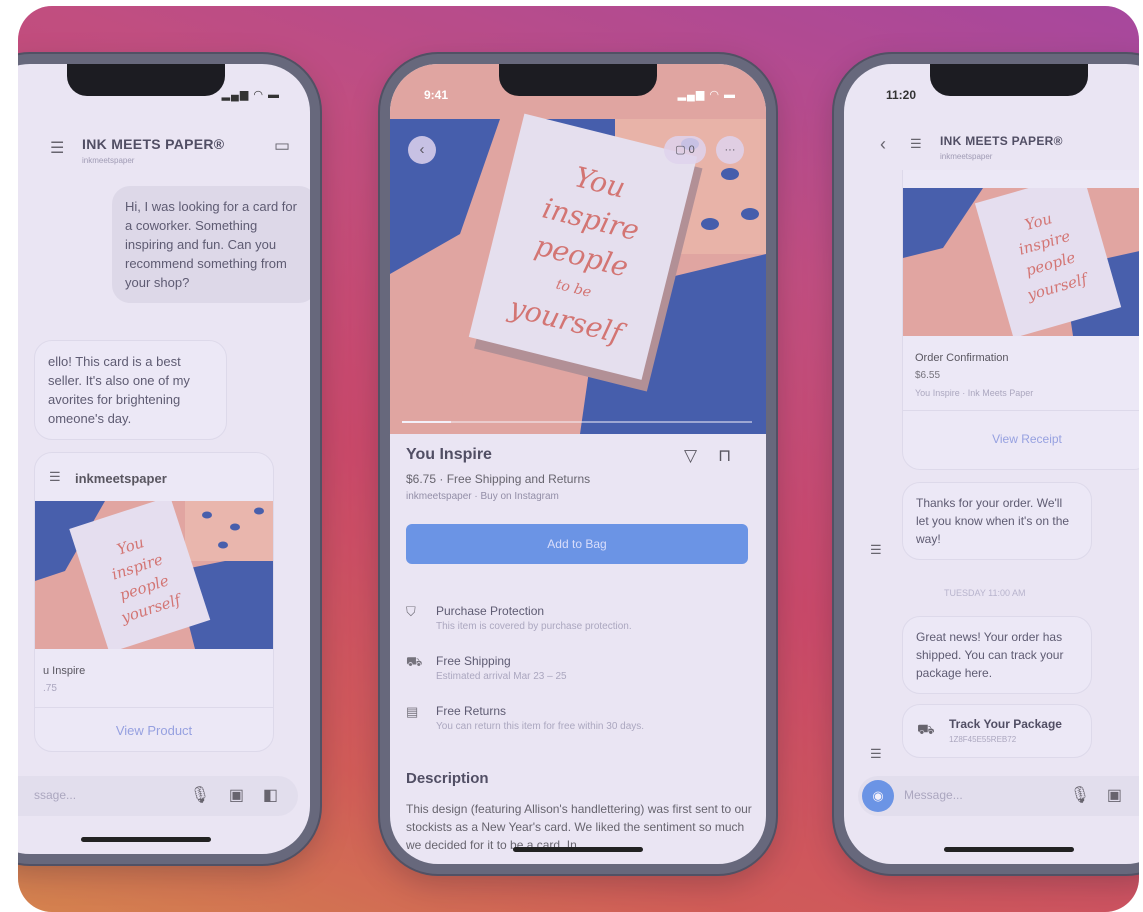 Image resolution: width=1143 pixels, height=912 pixels. What do you see at coordinates (901, 95) in the screenshot?
I see `status-time: 11:20` at bounding box center [901, 95].